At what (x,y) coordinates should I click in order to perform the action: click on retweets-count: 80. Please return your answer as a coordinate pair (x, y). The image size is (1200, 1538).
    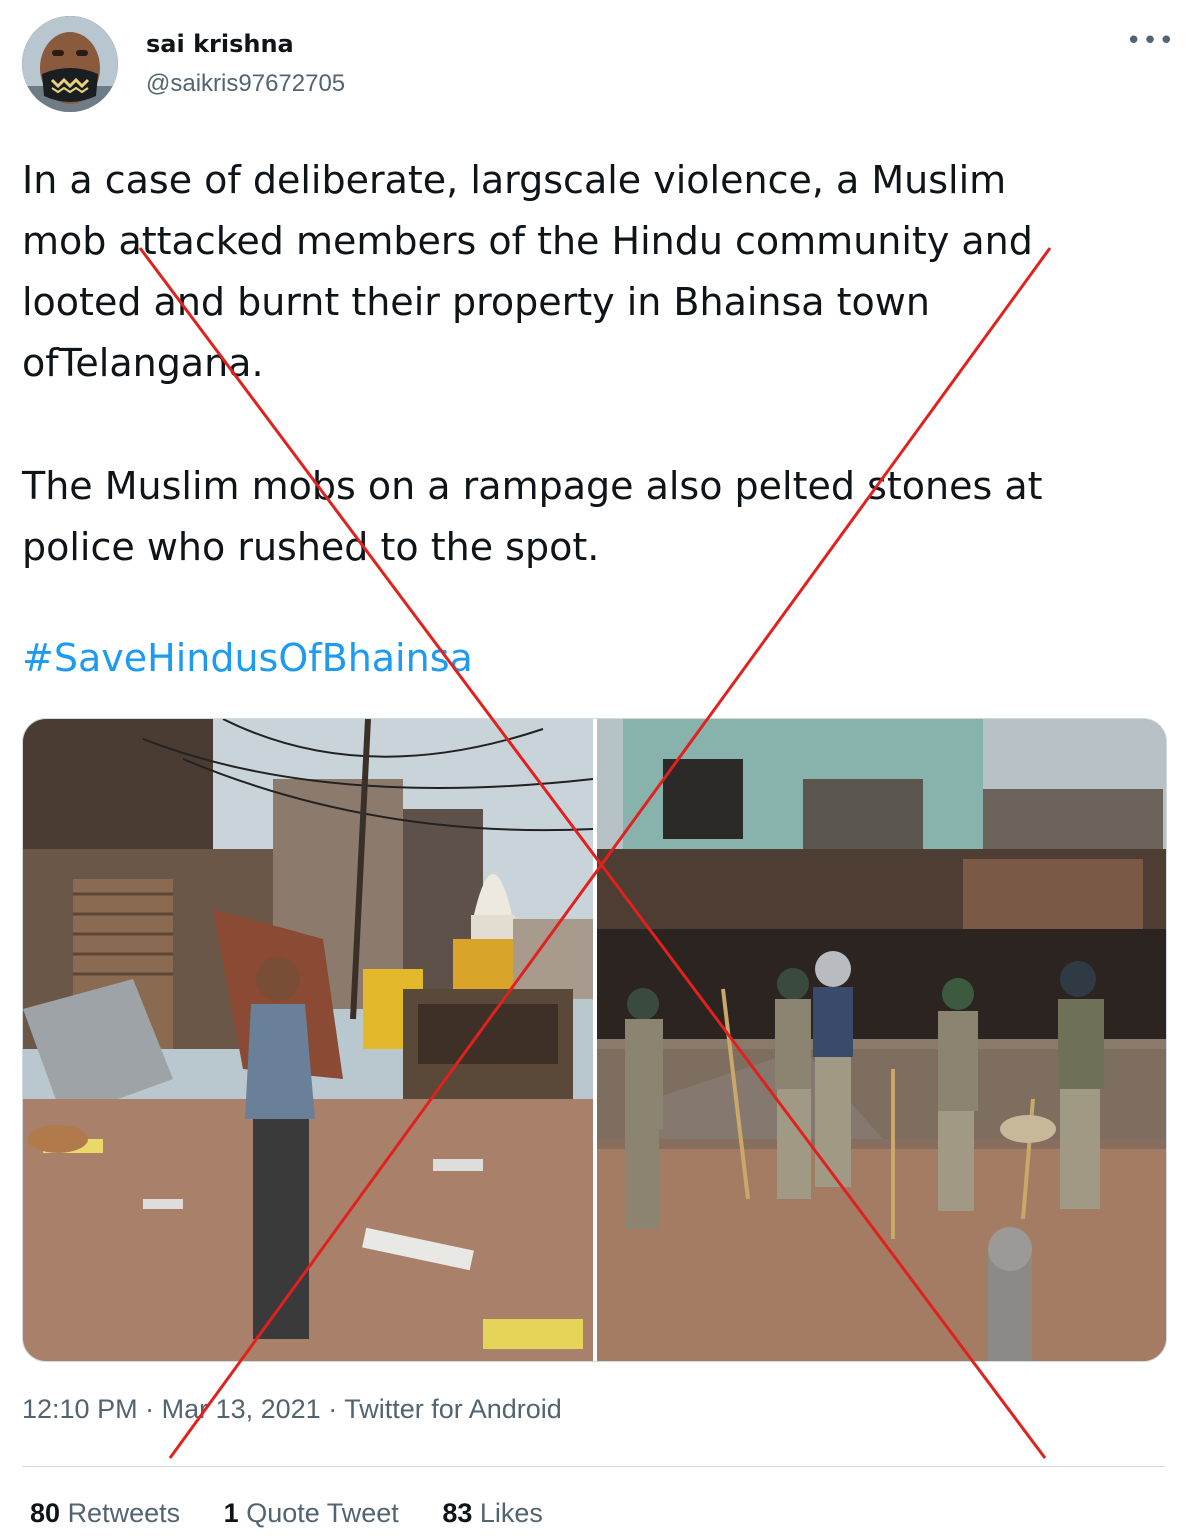
    Looking at the image, I should click on (45, 1513).